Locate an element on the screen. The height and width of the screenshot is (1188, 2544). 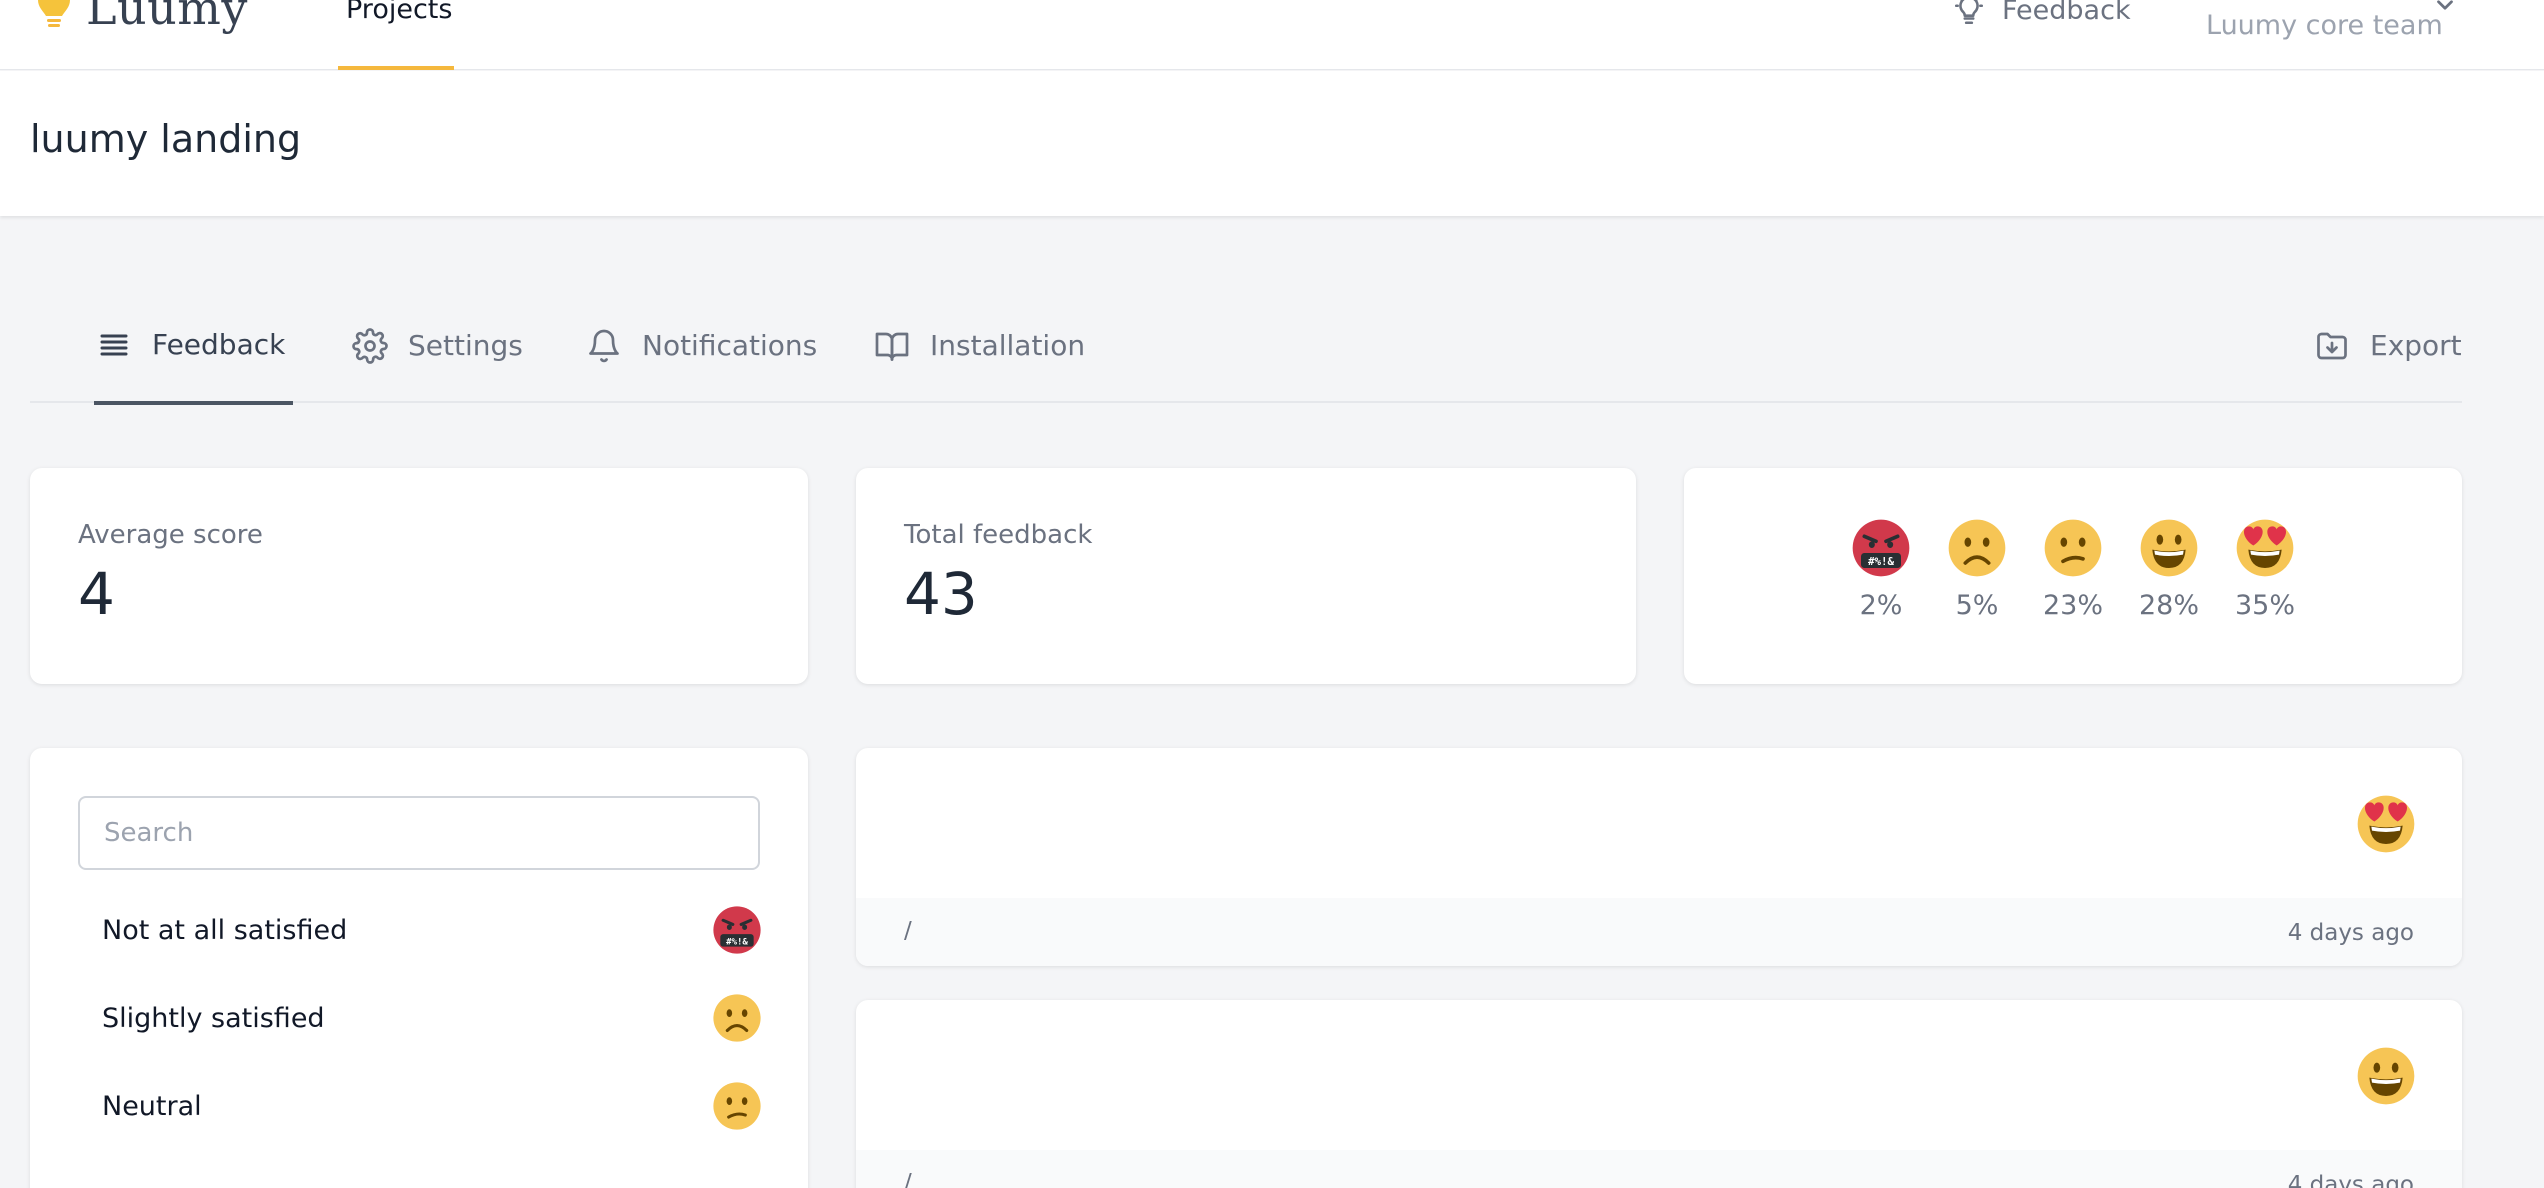
page-title: luumy landing is located at coordinates (166, 139).